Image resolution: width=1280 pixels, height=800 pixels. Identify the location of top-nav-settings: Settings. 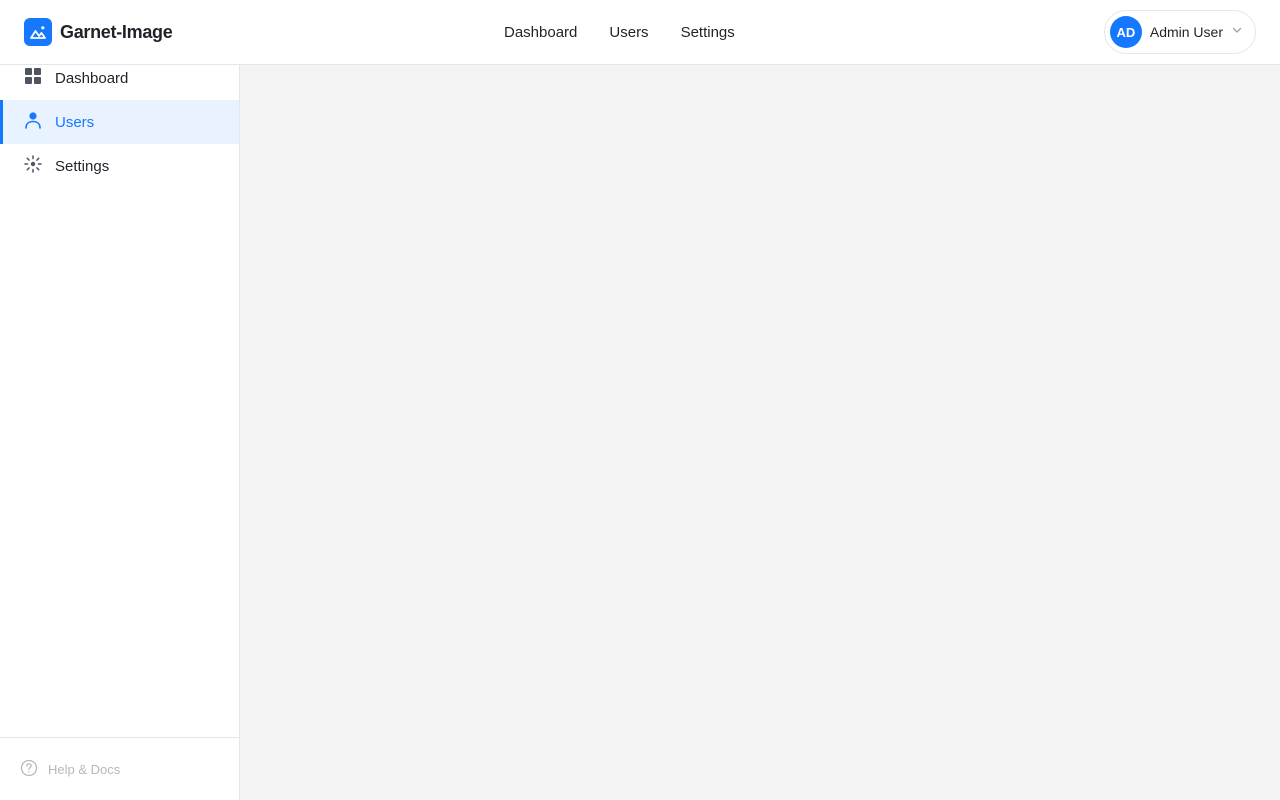
(708, 32).